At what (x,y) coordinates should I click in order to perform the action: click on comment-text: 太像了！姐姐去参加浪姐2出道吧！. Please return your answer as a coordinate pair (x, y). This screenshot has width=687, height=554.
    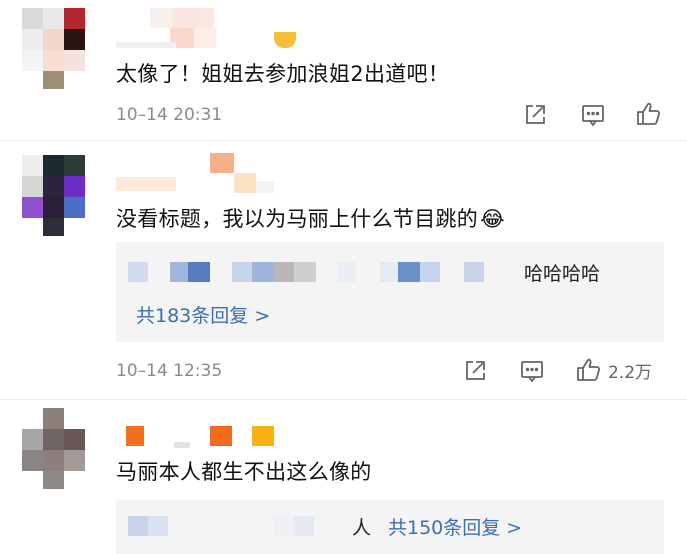
    Looking at the image, I should click on (283, 74).